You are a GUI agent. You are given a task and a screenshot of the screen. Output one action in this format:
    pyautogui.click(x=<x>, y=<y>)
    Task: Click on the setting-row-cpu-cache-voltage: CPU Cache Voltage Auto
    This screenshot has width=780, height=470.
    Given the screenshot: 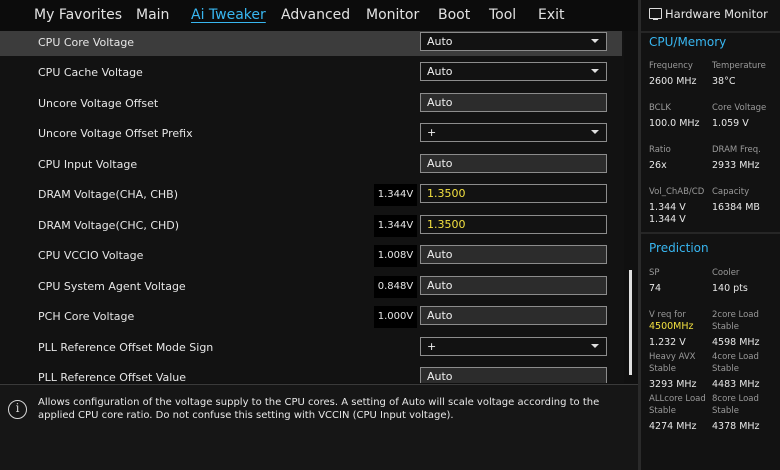 What is the action you would take?
    pyautogui.click(x=311, y=73)
    